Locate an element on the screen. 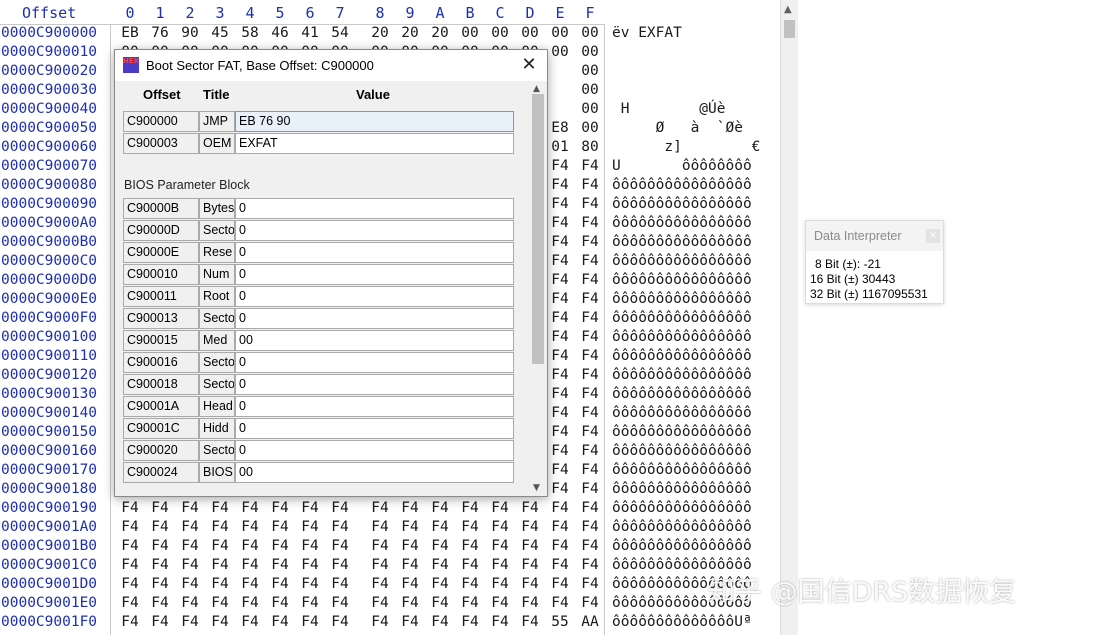 Image resolution: width=1099 pixels, height=635 pixels. hex-byte: 76 is located at coordinates (160, 33).